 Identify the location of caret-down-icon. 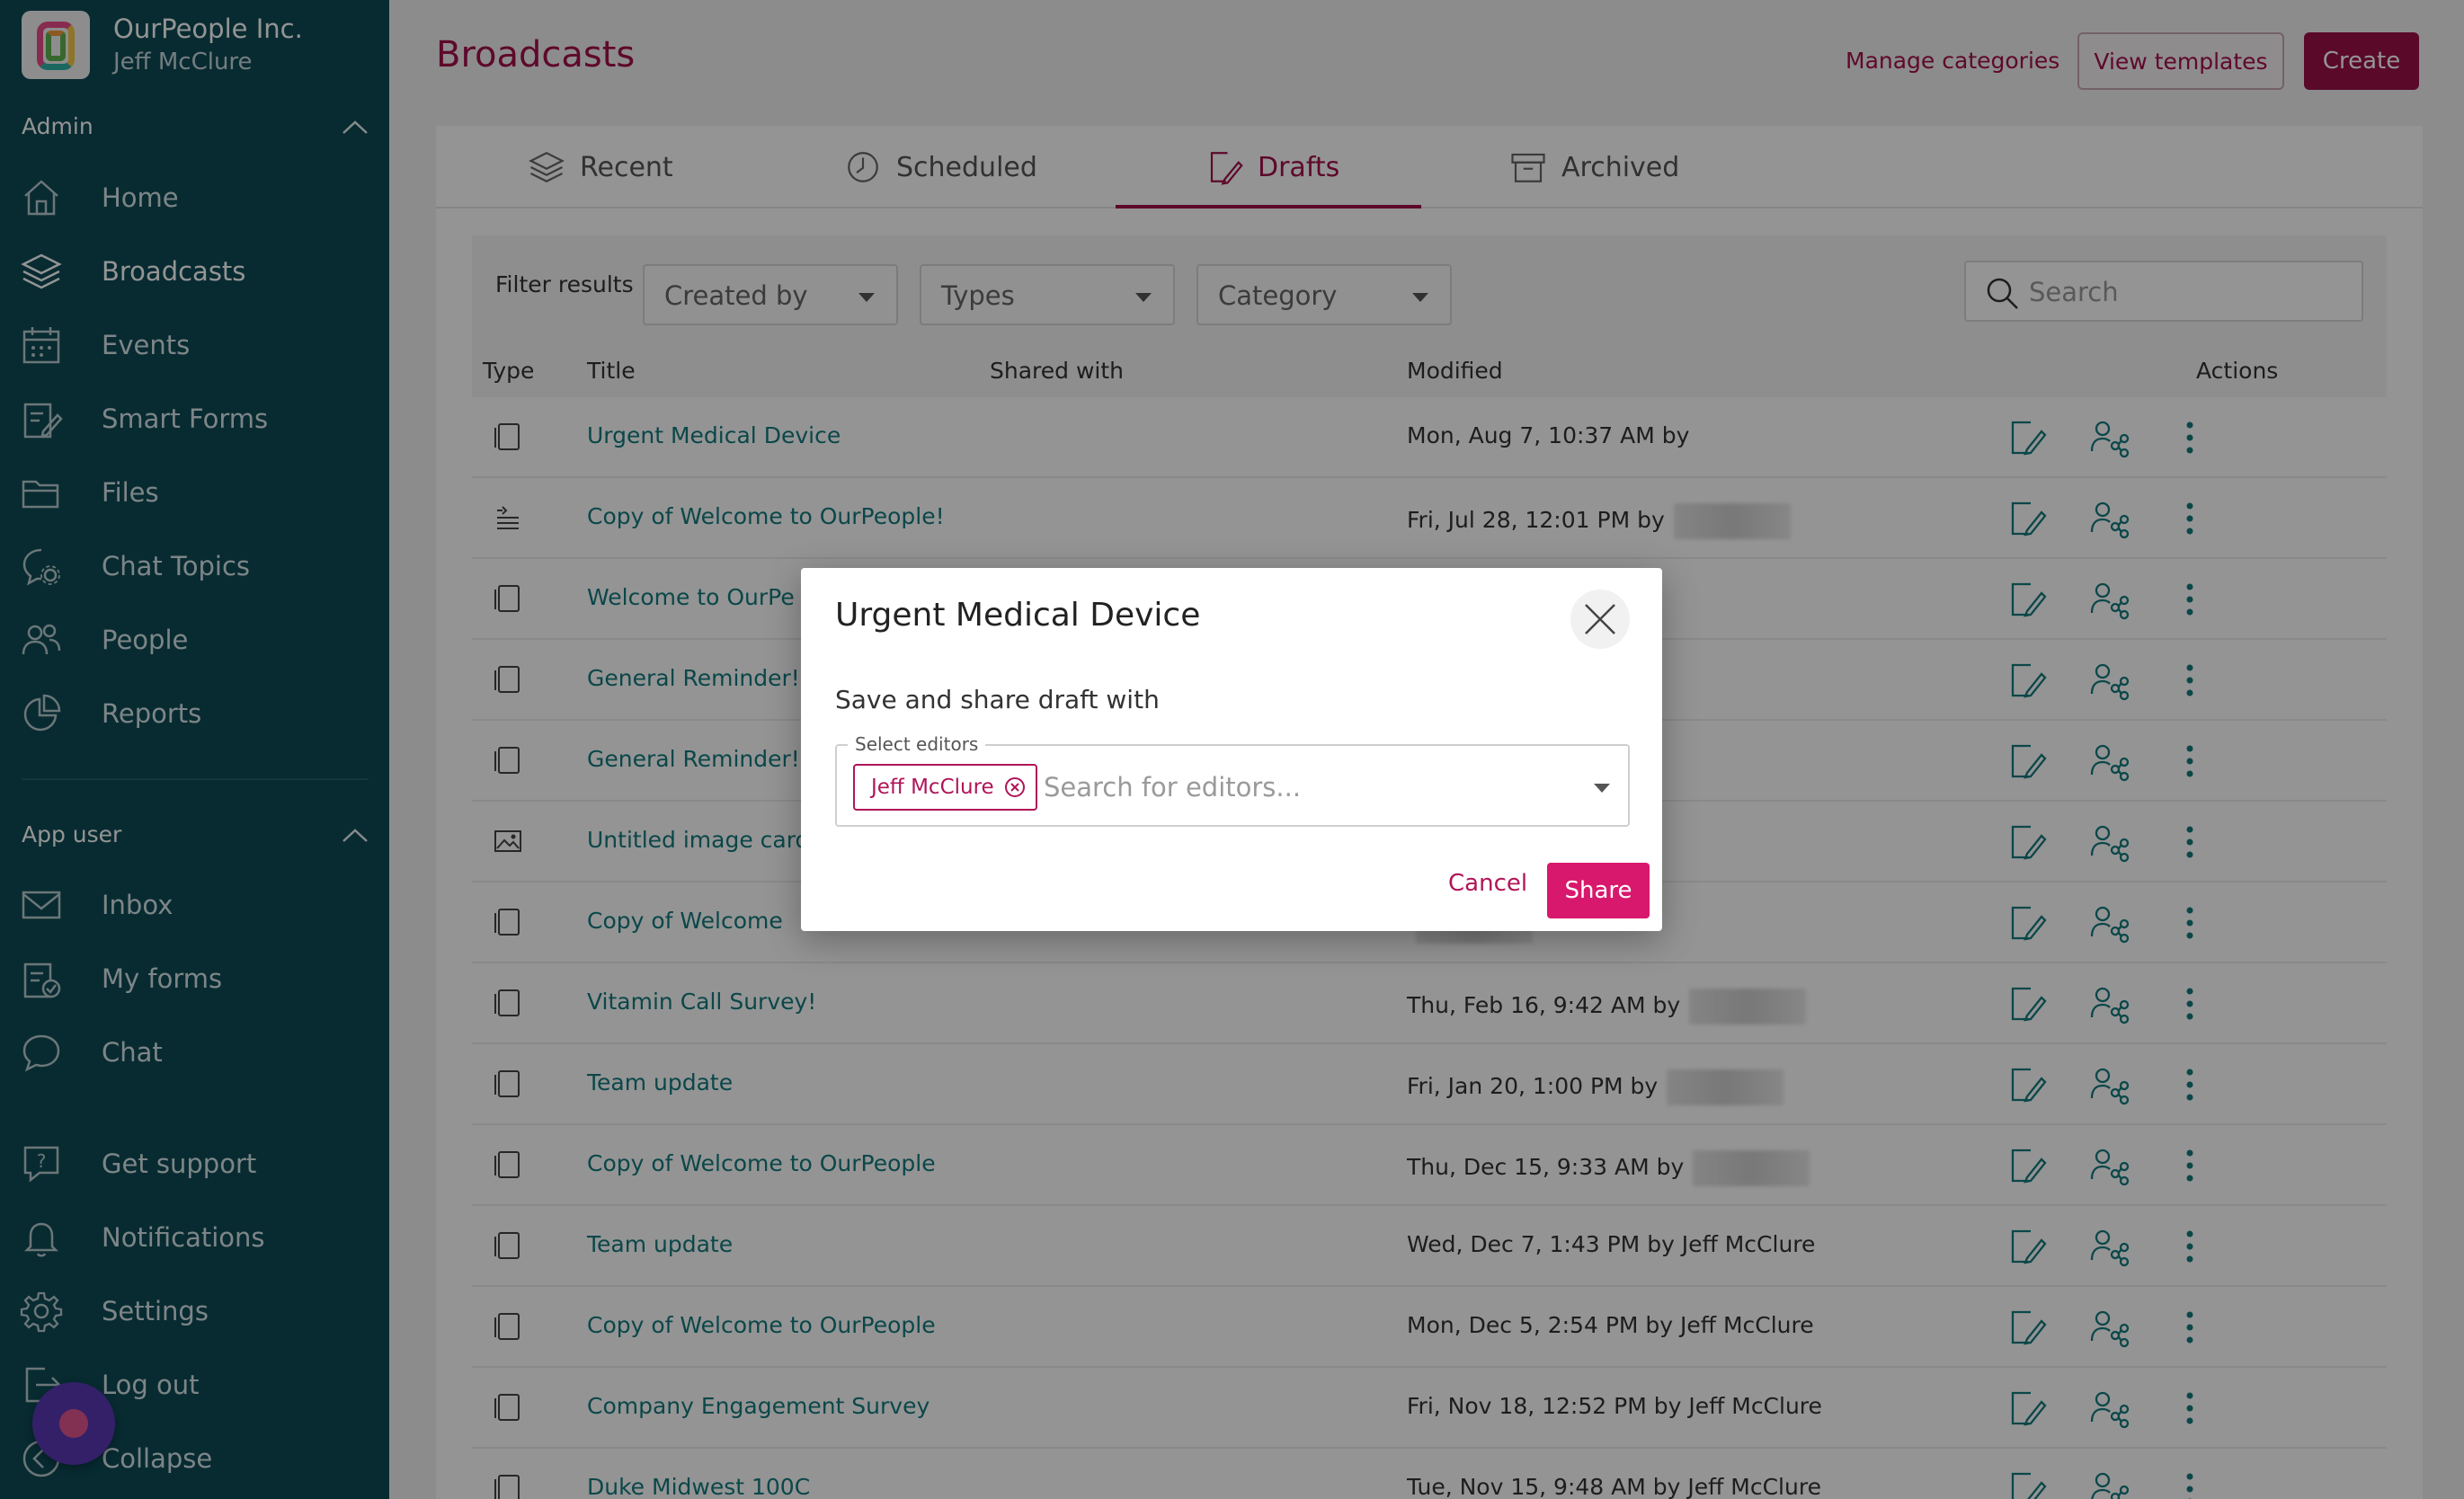
(1602, 788).